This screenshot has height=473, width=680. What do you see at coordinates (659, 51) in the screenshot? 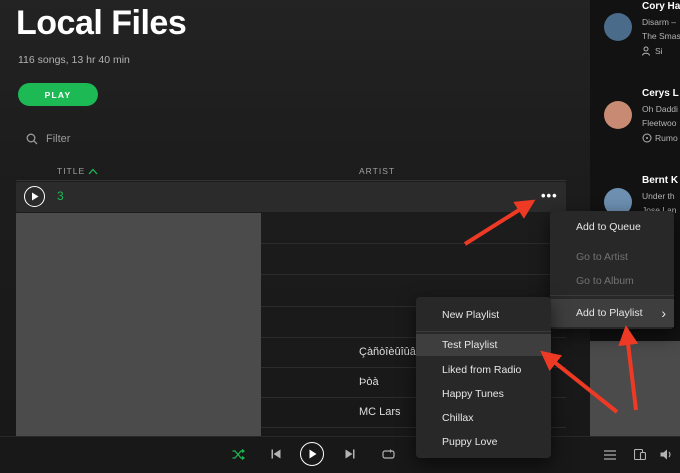
I see `friend-context-label: Si` at bounding box center [659, 51].